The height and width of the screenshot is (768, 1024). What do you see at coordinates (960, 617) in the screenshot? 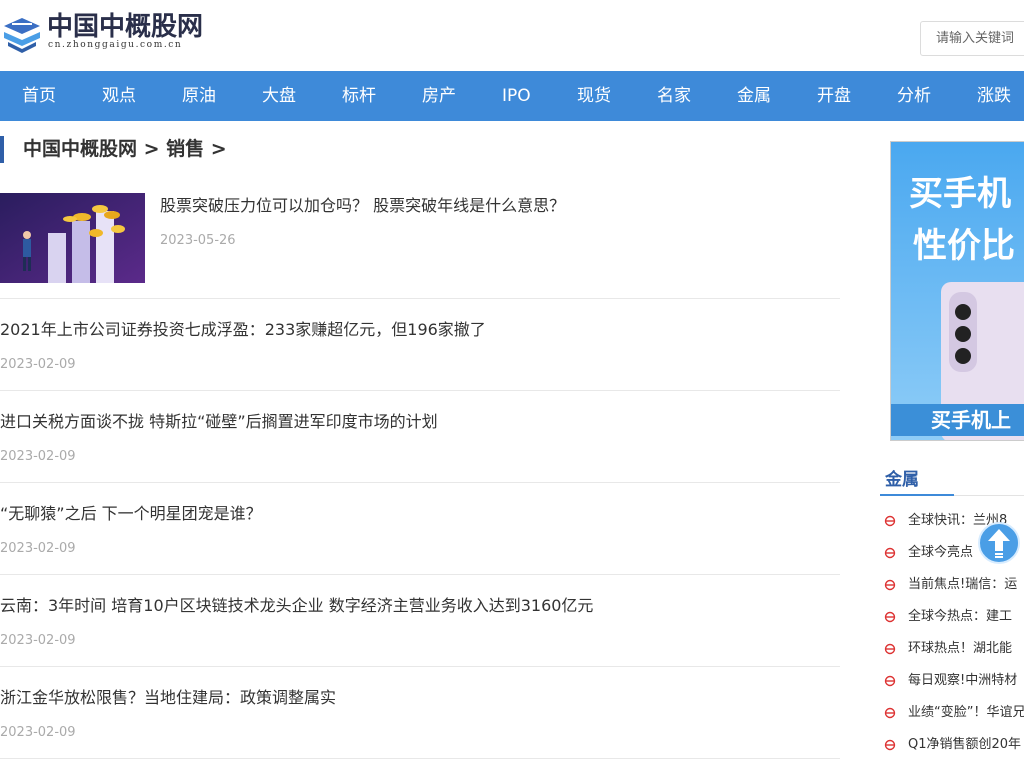
I see `sidebar-item-title: 全球今热点：建工` at bounding box center [960, 617].